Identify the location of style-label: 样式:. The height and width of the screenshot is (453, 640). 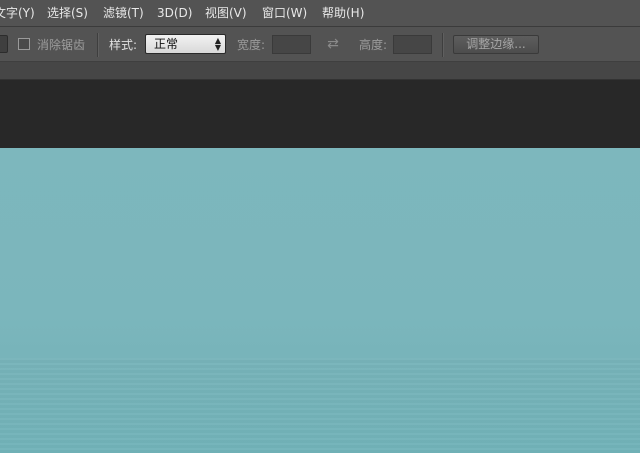
(123, 45).